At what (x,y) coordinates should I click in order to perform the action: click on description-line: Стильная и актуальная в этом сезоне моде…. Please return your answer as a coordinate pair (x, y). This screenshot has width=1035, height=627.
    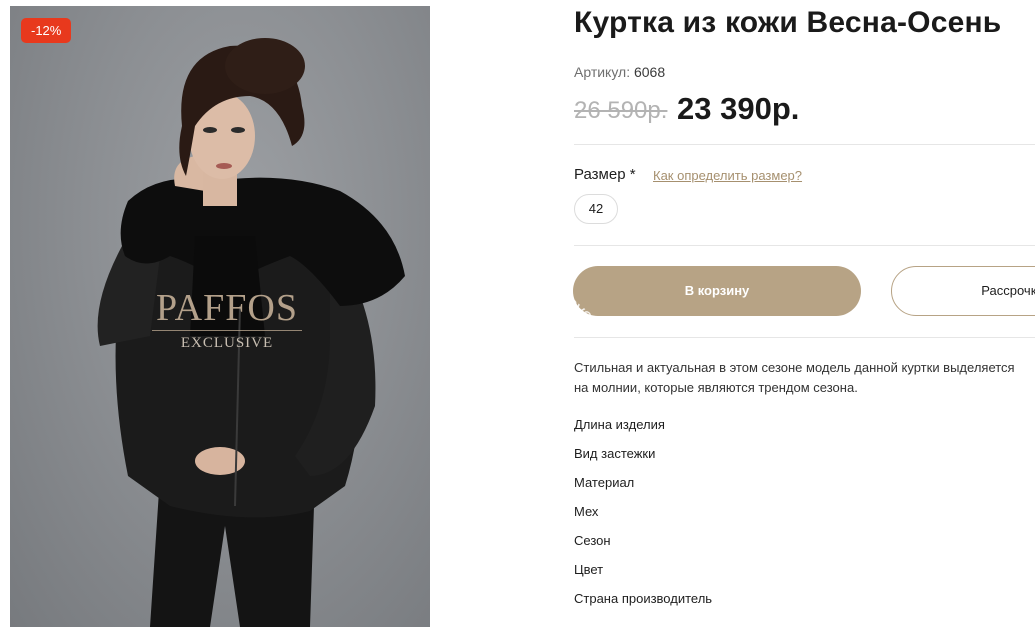
    Looking at the image, I should click on (794, 367).